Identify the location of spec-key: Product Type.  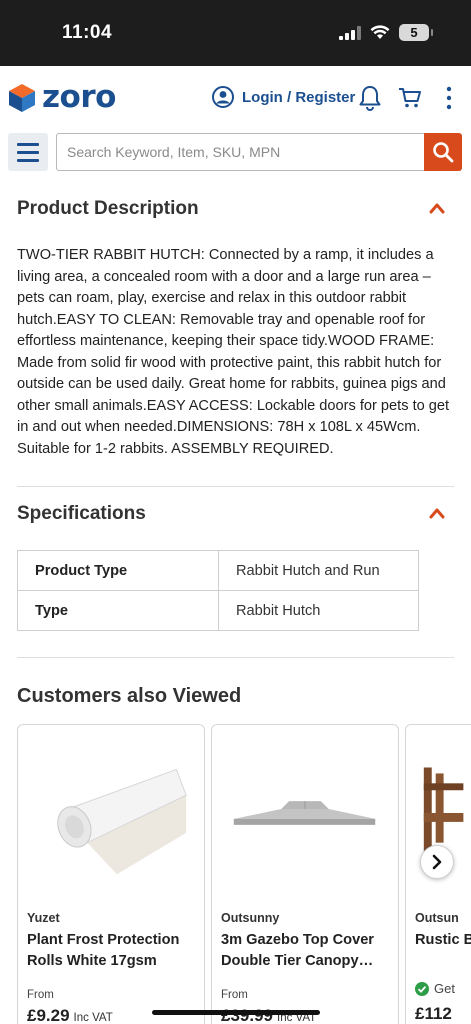
(118, 570).